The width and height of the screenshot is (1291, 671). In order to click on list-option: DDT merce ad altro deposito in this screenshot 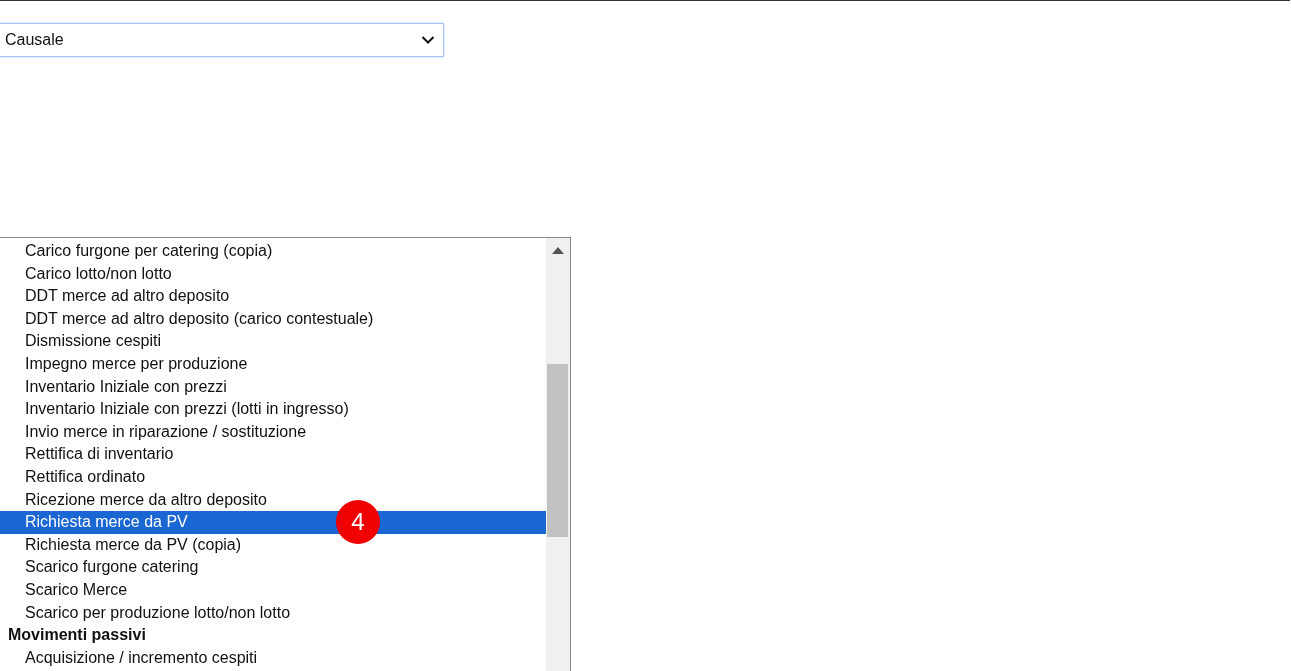, I will do `click(273, 296)`.